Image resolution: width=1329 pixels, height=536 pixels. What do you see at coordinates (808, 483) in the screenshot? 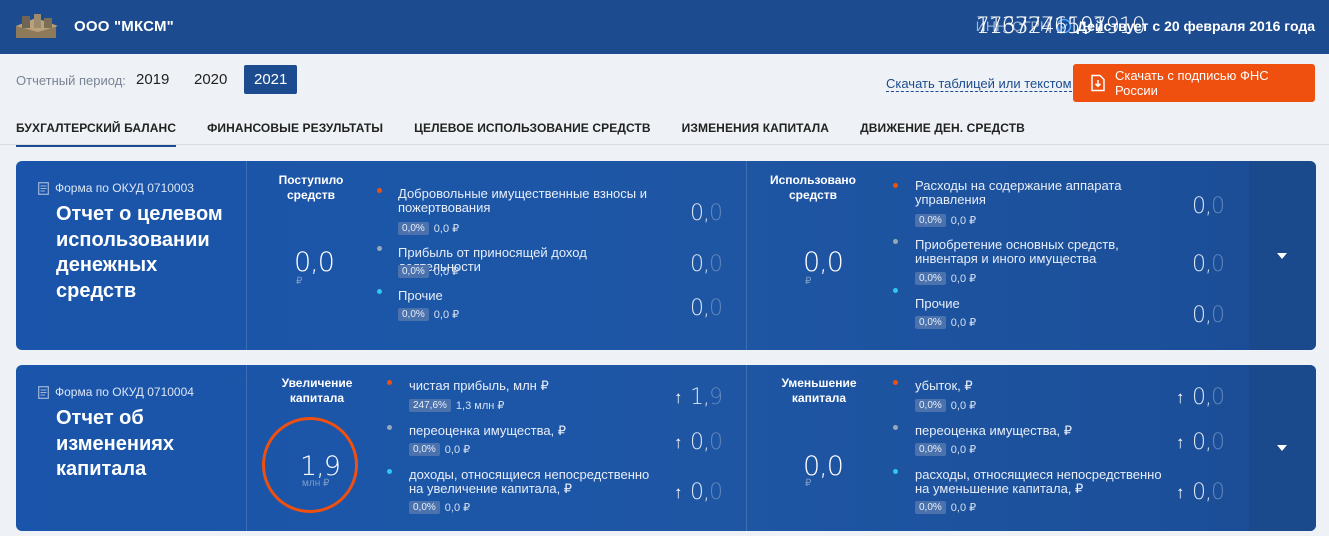
I see `decrease-total-unit: ₽` at bounding box center [808, 483].